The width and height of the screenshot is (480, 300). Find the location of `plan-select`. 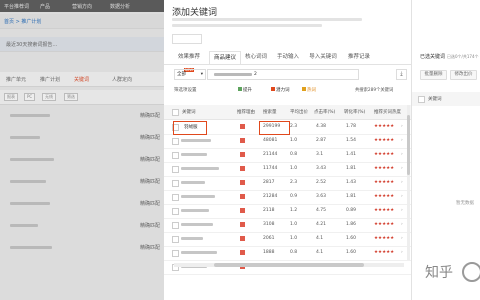

plan-select is located at coordinates (187, 39).